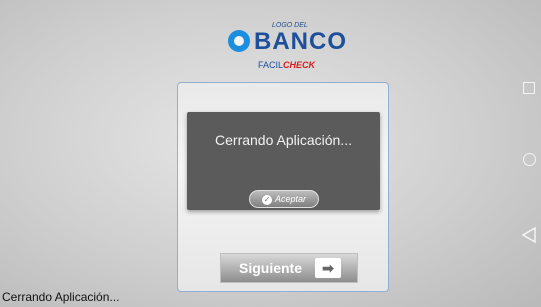  What do you see at coordinates (299, 65) in the screenshot?
I see `check-text: CHECK` at bounding box center [299, 65].